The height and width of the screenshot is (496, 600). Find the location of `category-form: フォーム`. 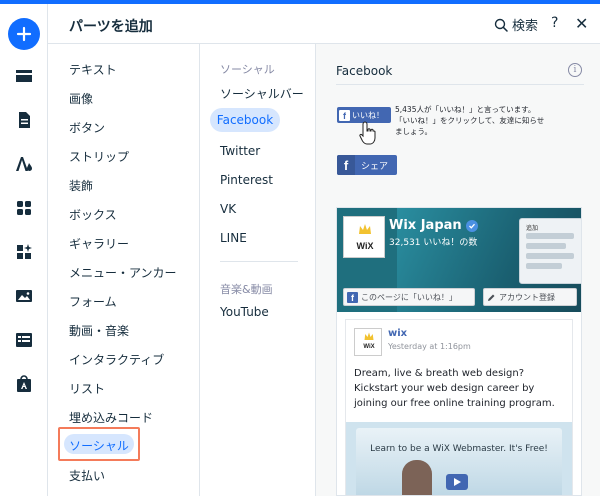

category-form: フォーム is located at coordinates (93, 301).